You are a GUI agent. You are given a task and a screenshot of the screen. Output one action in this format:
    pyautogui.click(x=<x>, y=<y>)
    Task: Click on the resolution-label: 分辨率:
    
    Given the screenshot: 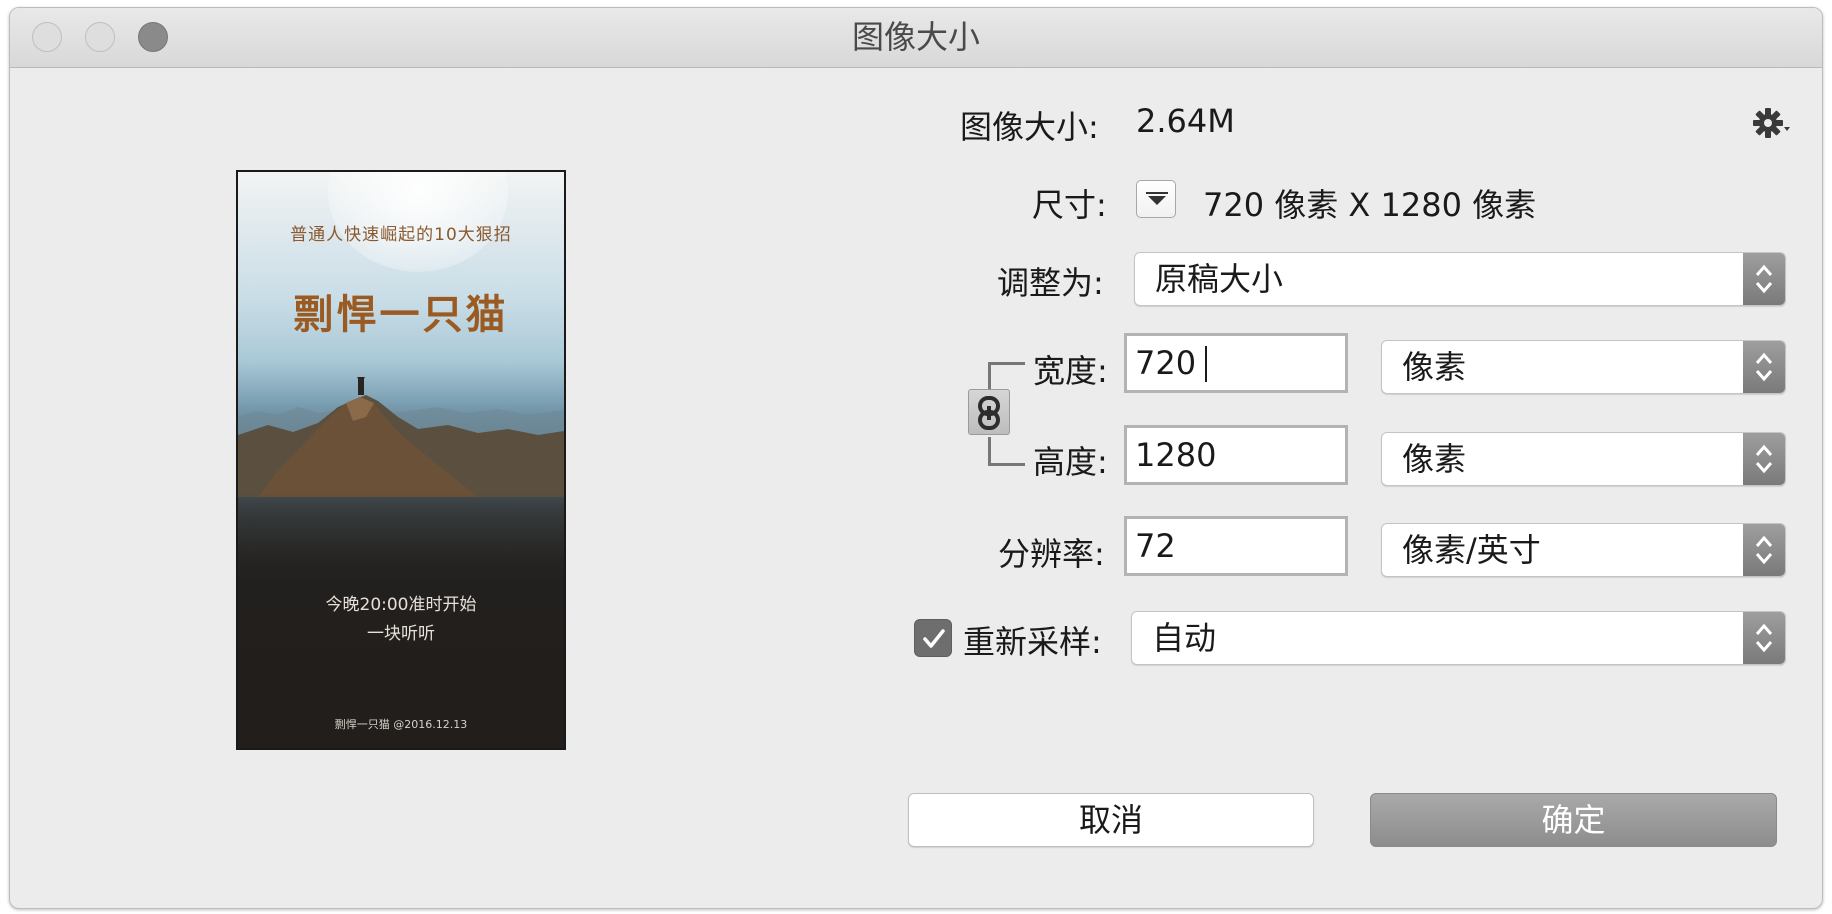 What is the action you would take?
    pyautogui.click(x=1051, y=554)
    